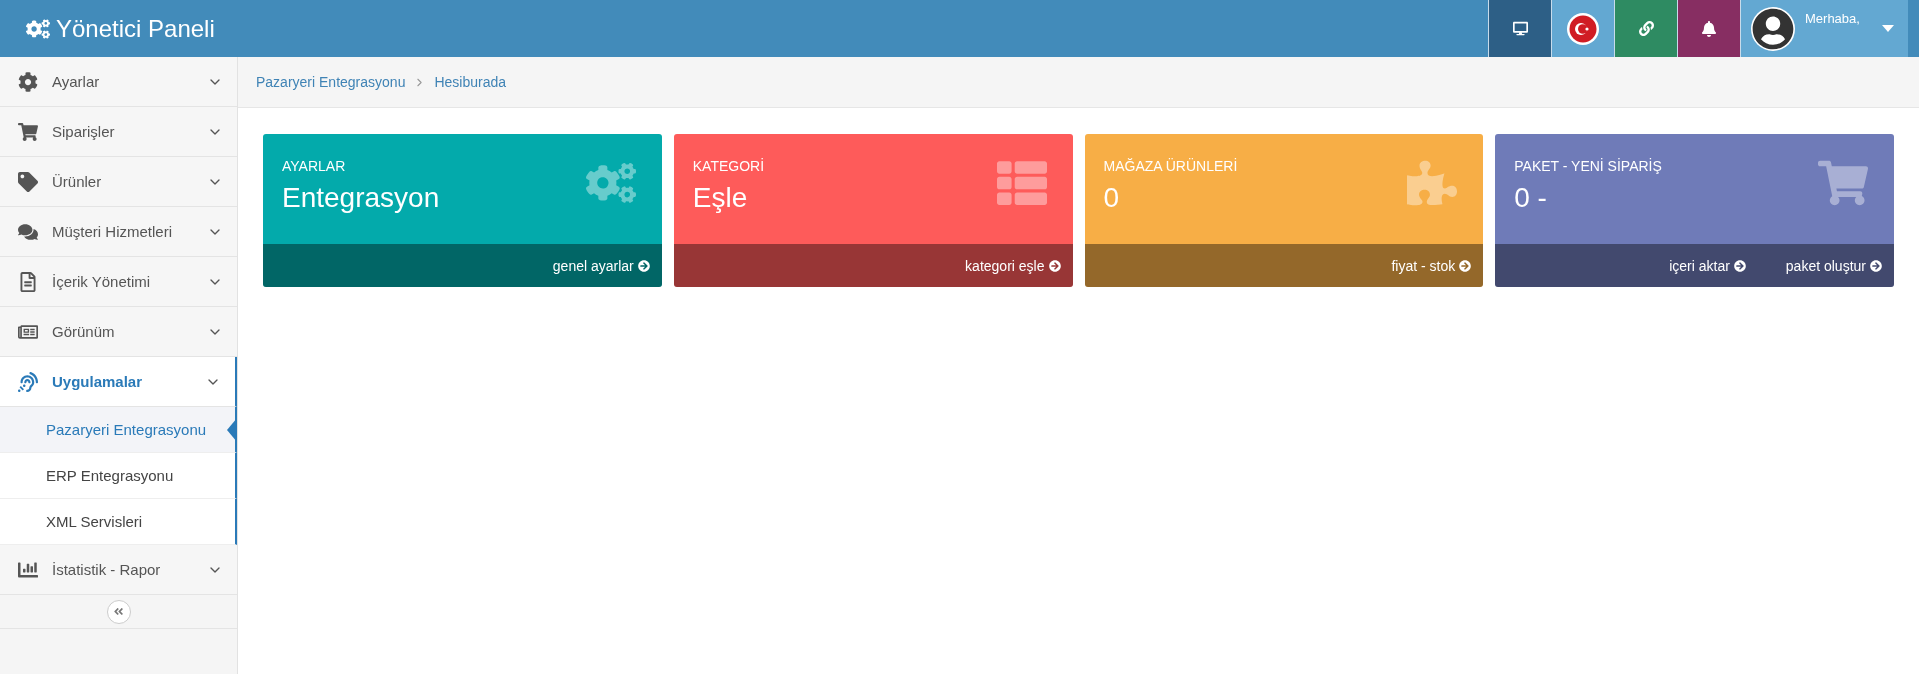  I want to click on caret-icon, so click(1888, 28).